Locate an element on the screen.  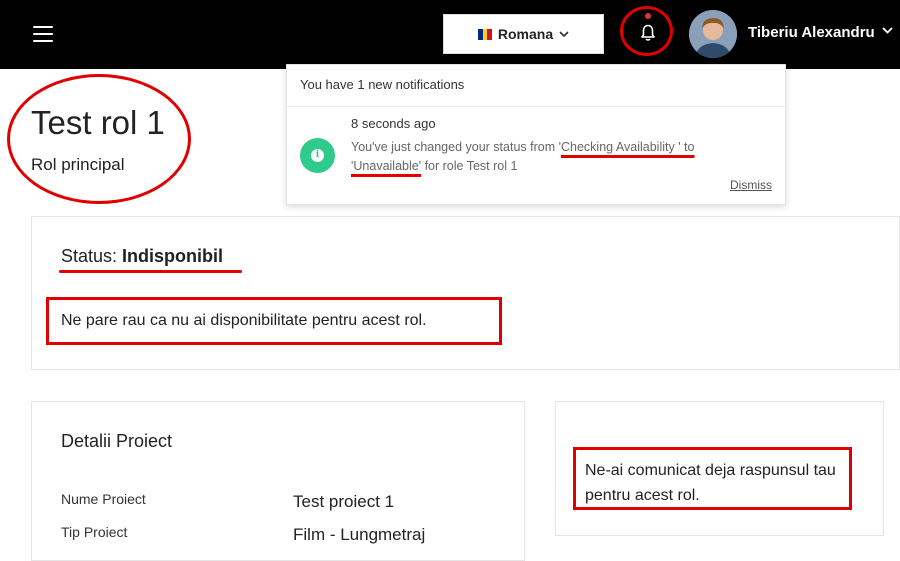
notification-text-3: for role Test rol 1 is located at coordinates (469, 166).